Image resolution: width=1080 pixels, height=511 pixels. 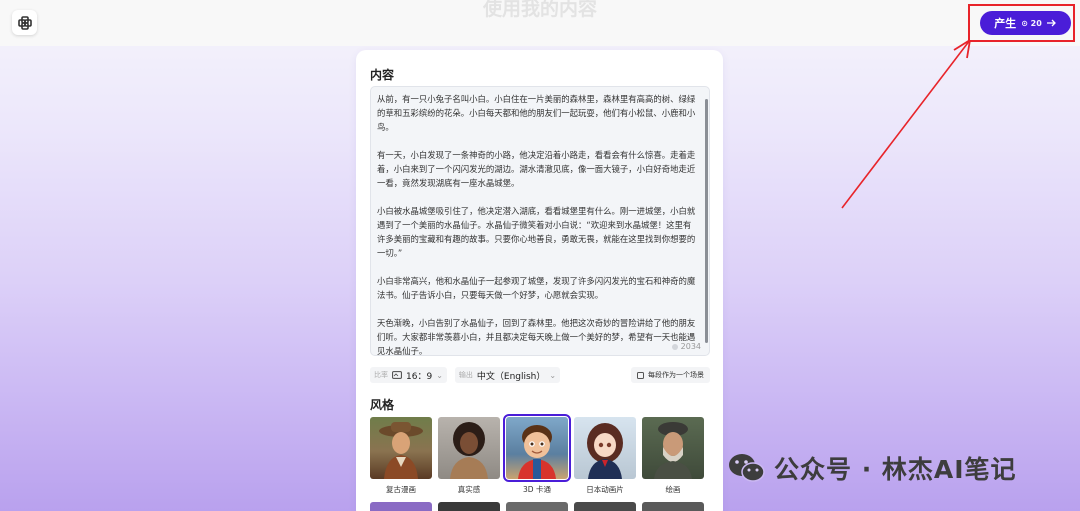 I want to click on watermark: 公众号 · 林杰AI笔记, so click(x=872, y=468).